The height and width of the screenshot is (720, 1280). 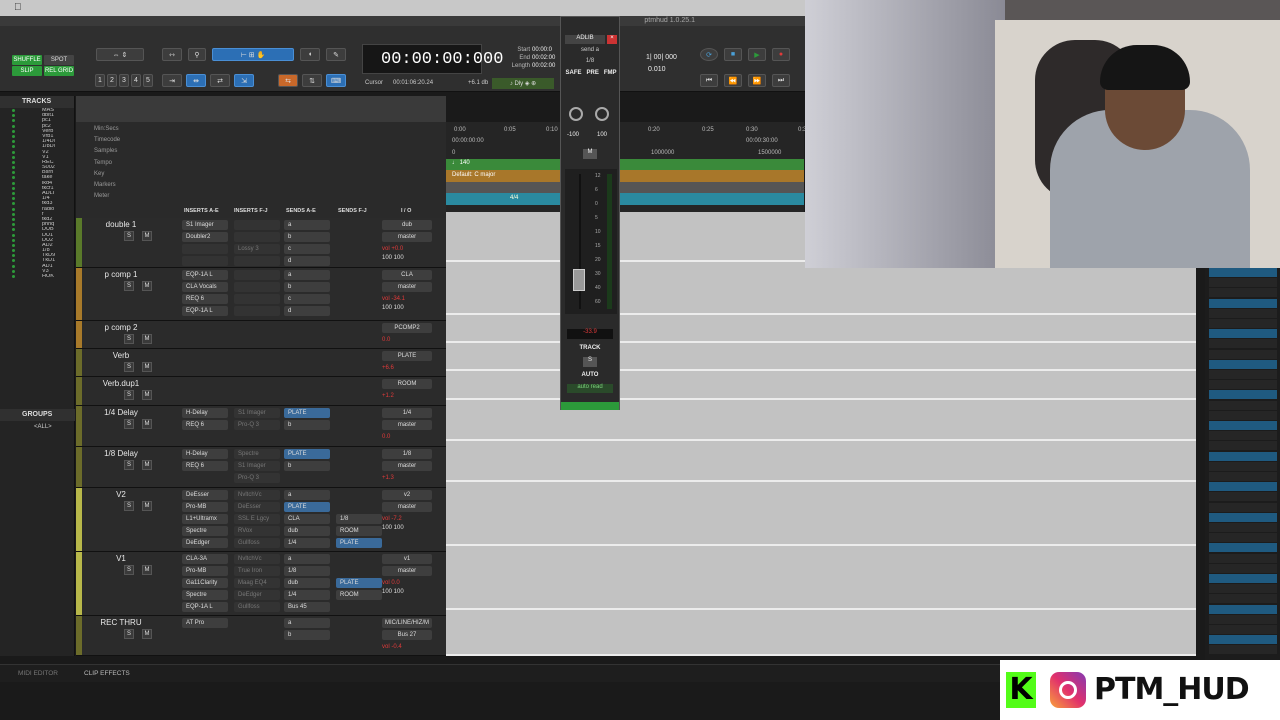 I want to click on length-value: 00:02:00, so click(x=543, y=66).